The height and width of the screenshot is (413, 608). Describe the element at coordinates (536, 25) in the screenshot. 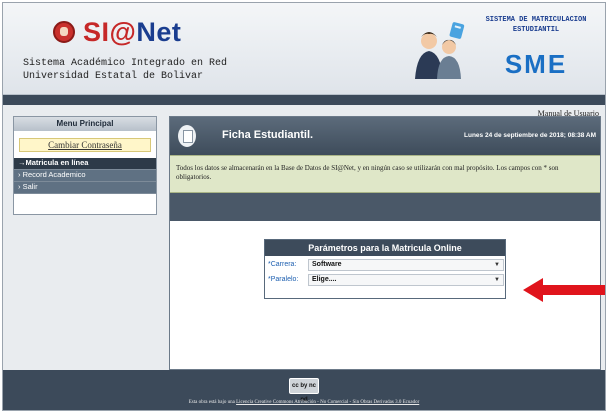

I see `sme-caption: Sistema de matriculacion estudiantil` at that location.